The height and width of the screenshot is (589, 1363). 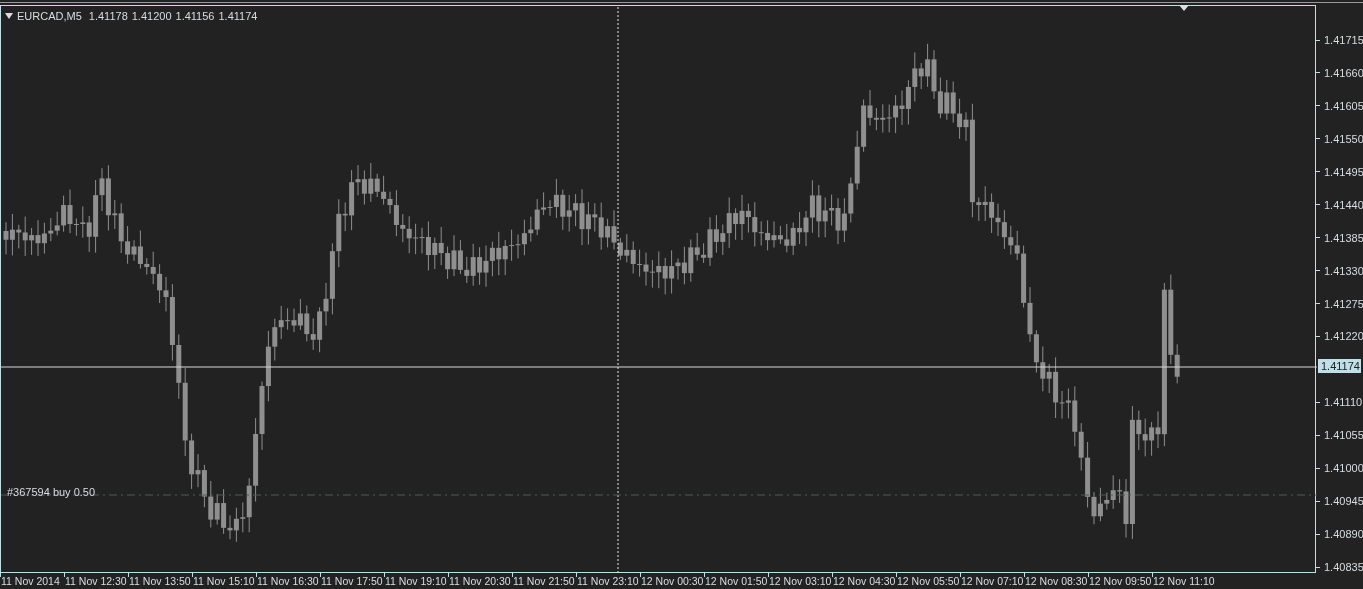 What do you see at coordinates (49, 16) in the screenshot?
I see `symbol-label: EURCAD,M5` at bounding box center [49, 16].